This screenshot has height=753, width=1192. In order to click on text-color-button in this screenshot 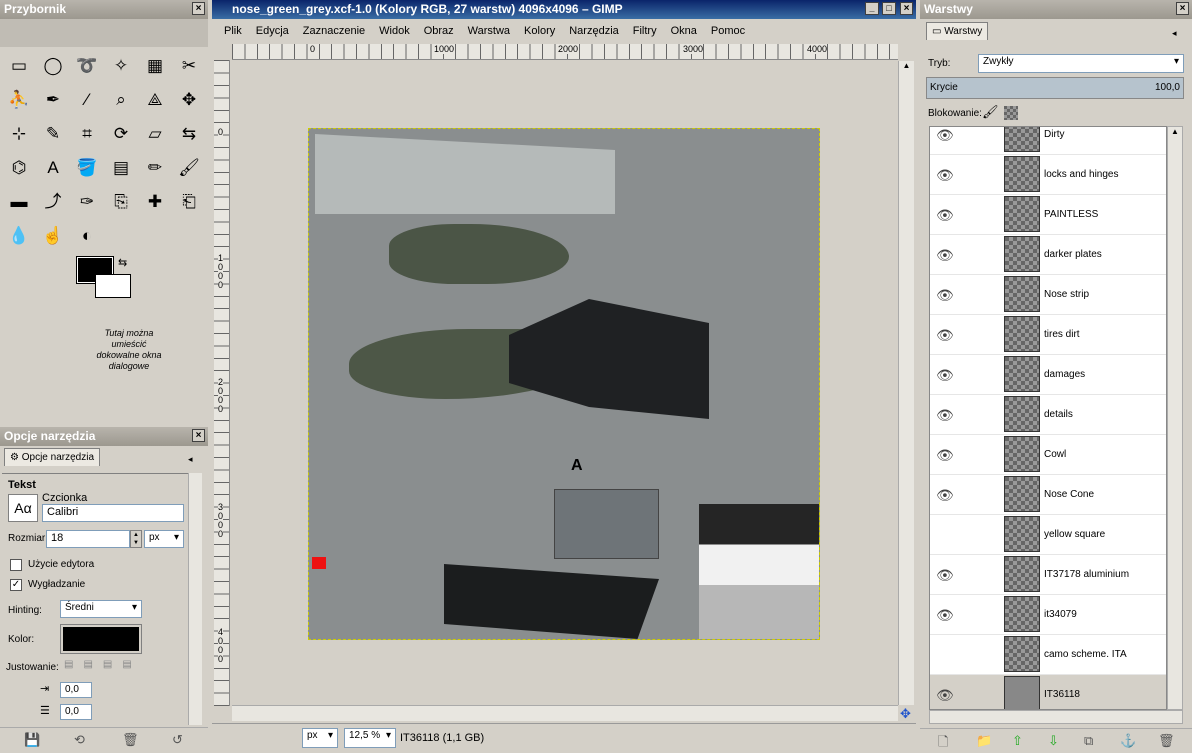, I will do `click(101, 639)`.